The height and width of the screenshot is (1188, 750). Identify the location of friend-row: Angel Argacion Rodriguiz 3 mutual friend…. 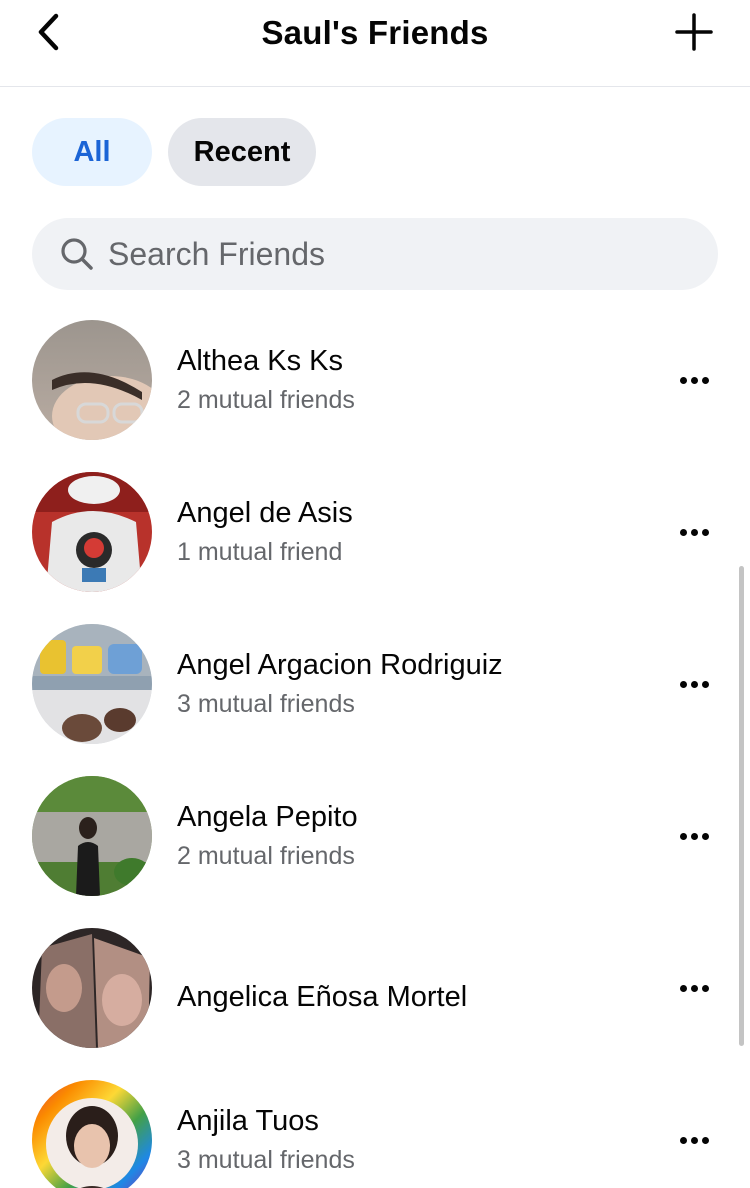
(375, 700).